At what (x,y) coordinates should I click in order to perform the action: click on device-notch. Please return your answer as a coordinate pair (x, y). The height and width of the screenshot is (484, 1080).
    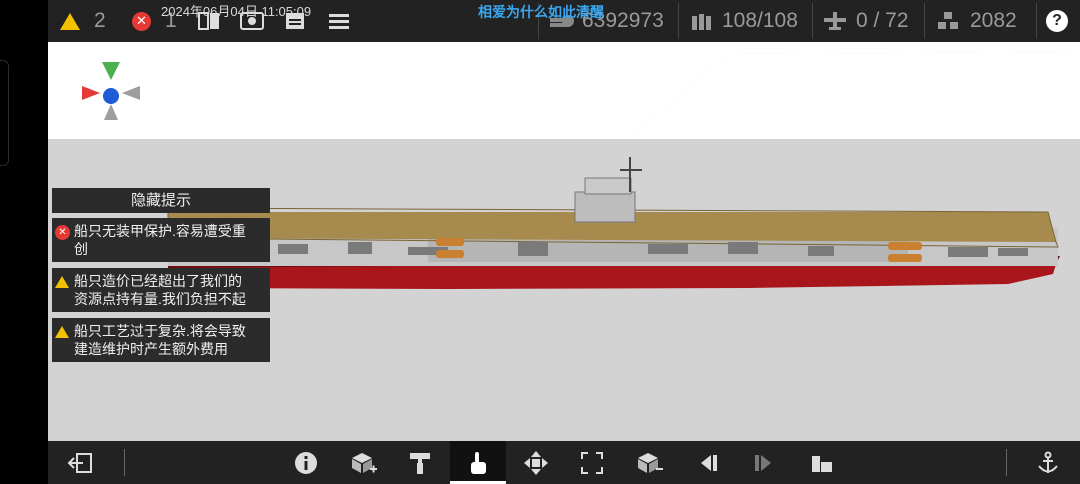
    Looking at the image, I should click on (4, 113).